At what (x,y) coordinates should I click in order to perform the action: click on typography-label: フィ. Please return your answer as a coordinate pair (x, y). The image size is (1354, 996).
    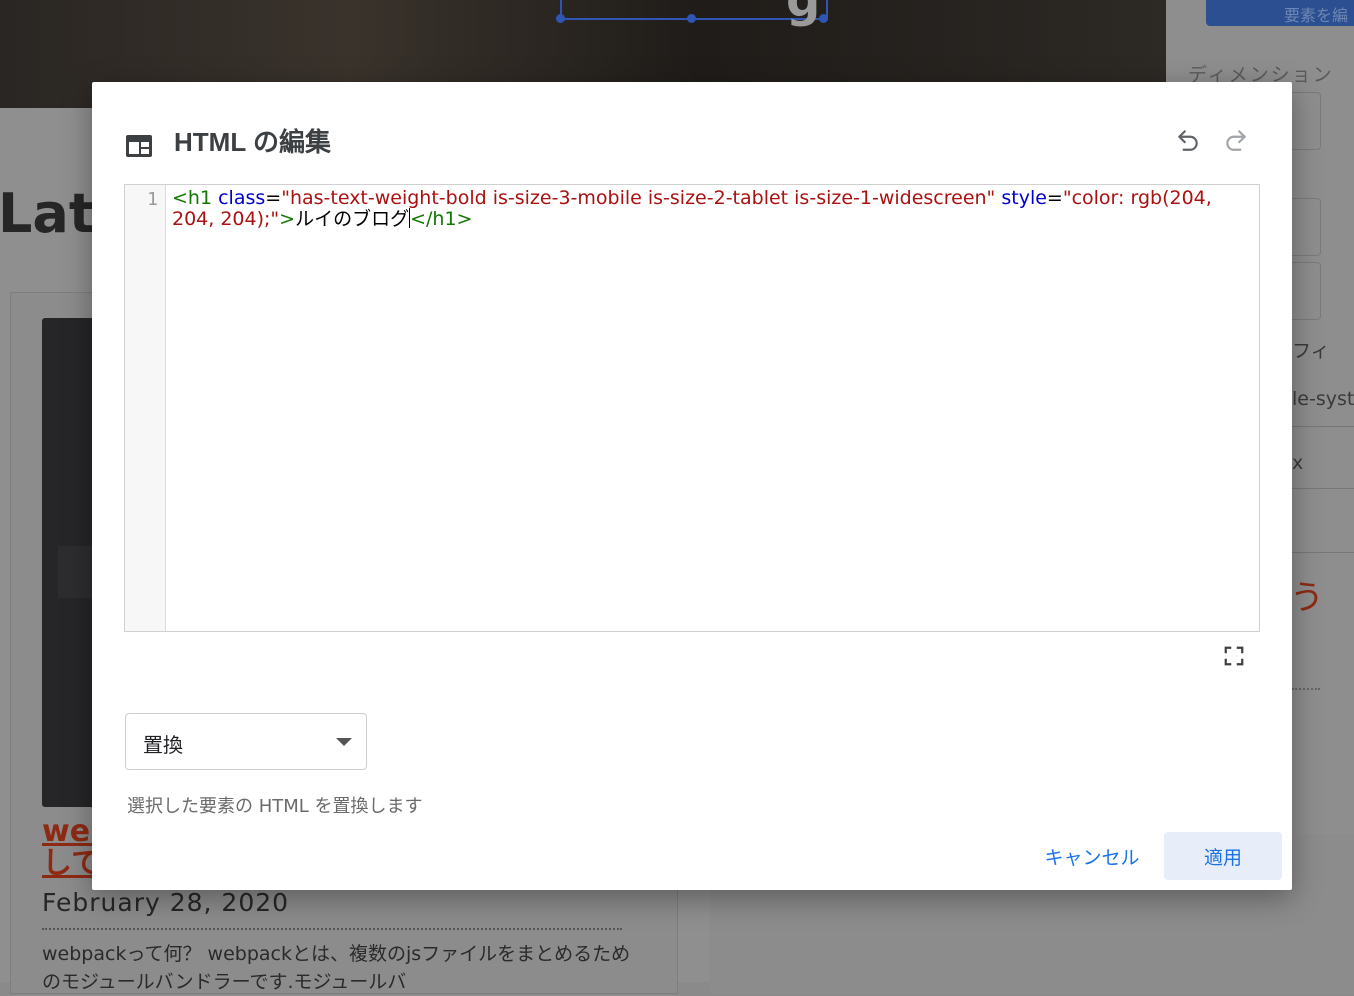
    Looking at the image, I should click on (1311, 351).